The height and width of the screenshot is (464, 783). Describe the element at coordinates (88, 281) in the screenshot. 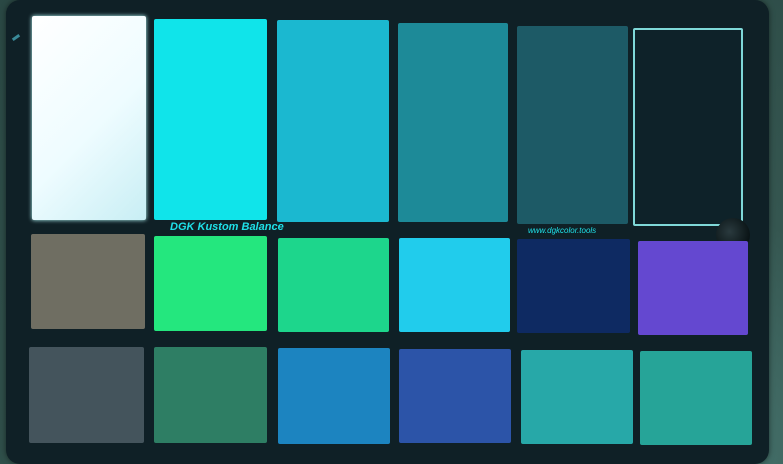

I see `patch-skin-tone` at that location.